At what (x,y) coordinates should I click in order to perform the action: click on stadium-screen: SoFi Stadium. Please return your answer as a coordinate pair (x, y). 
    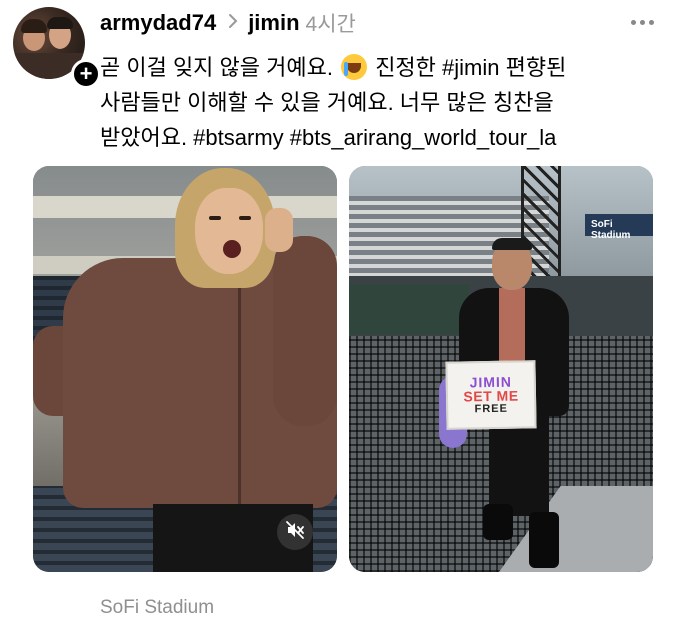
    Looking at the image, I should click on (619, 227).